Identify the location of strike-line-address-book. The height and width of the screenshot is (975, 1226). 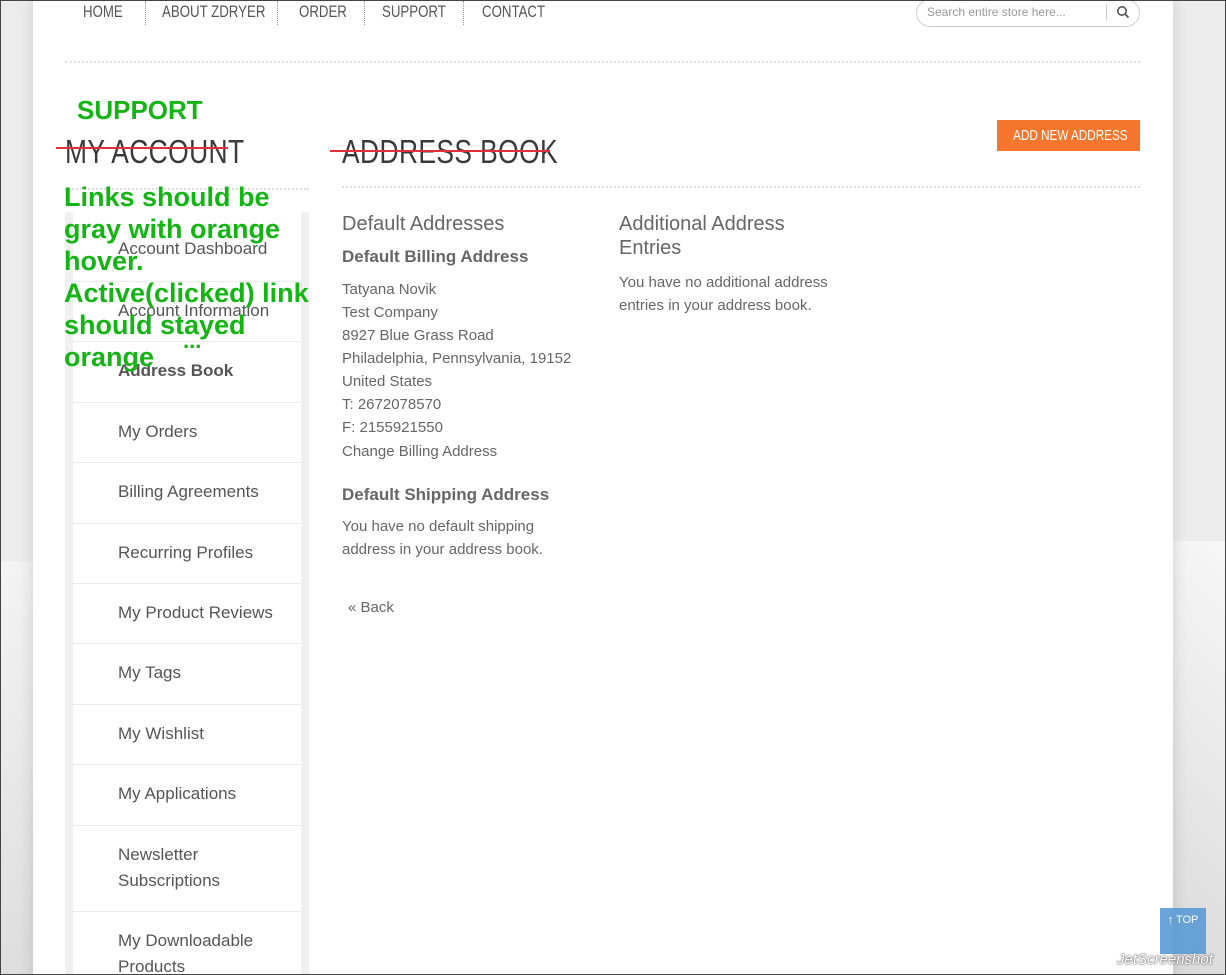
(440, 151).